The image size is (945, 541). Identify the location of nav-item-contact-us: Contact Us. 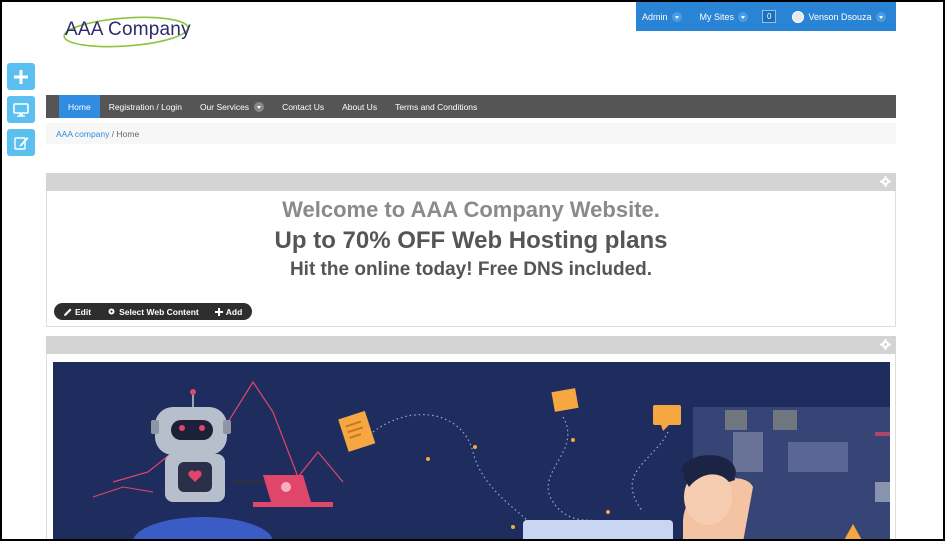
(303, 106).